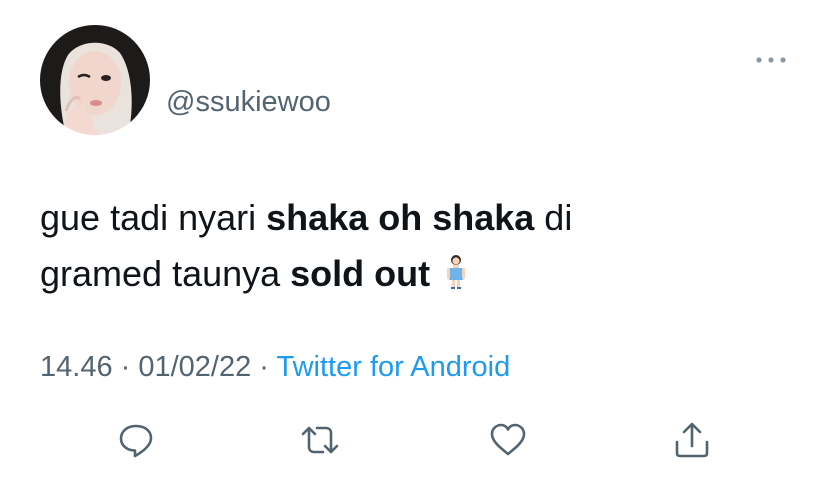 This screenshot has height=486, width=828. What do you see at coordinates (165, 273) in the screenshot?
I see `tweet-text-segment: gramed taunya` at bounding box center [165, 273].